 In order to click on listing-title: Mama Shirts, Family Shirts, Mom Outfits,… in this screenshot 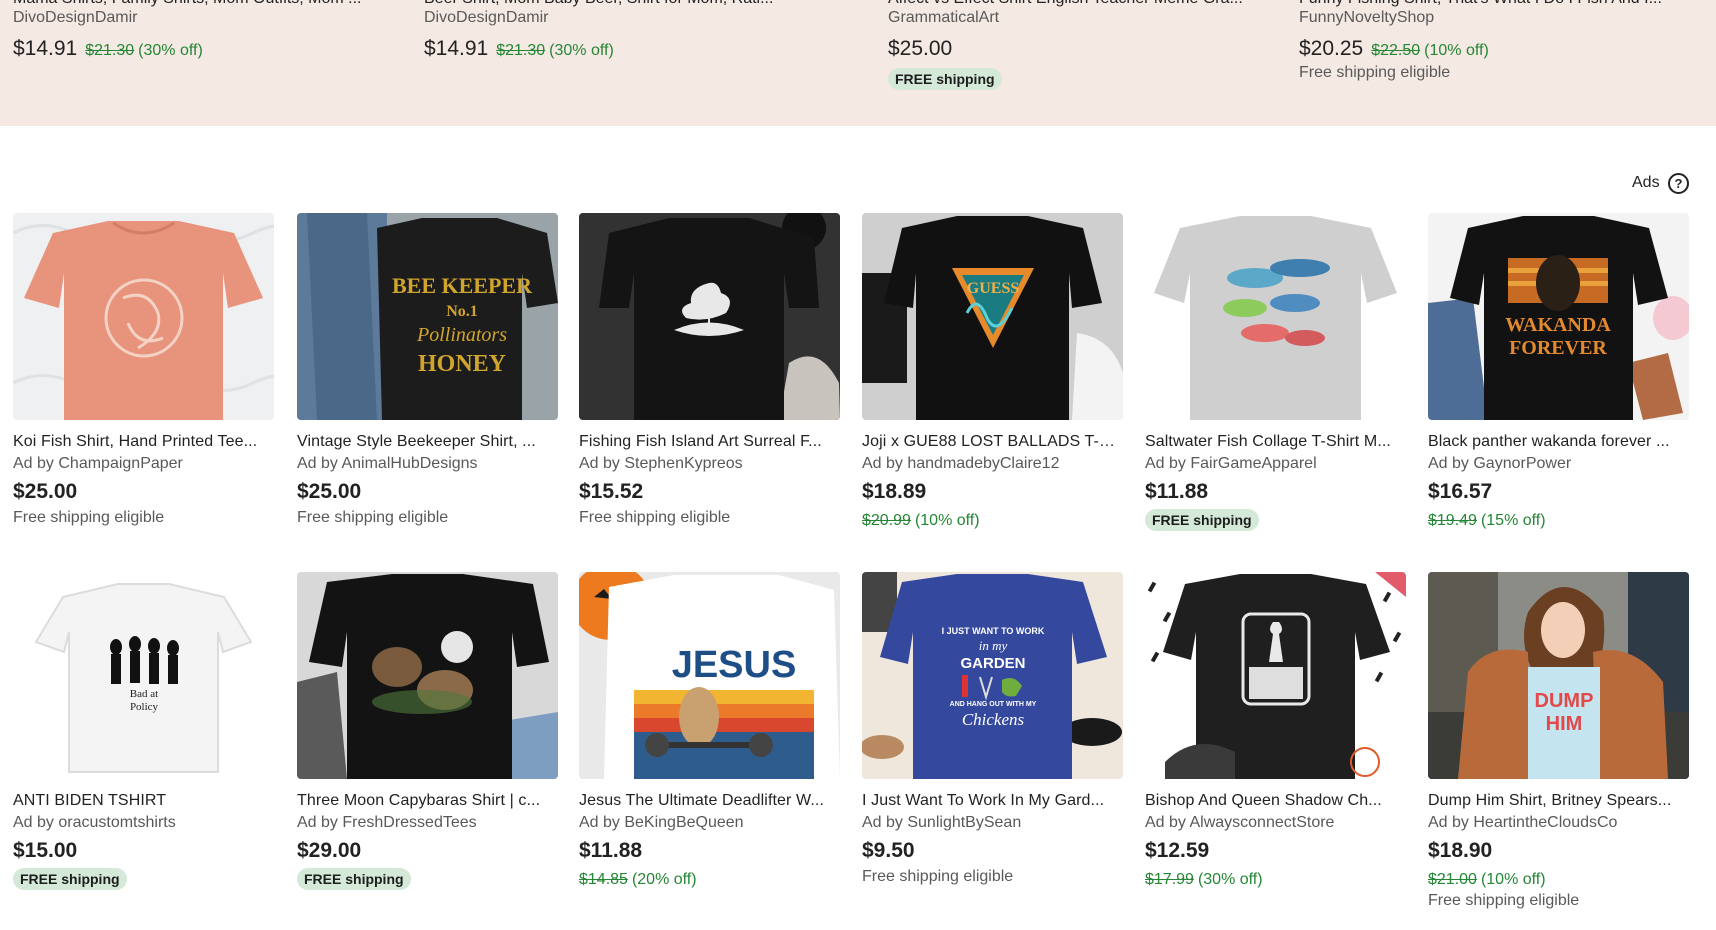, I will do `click(210, 4)`.